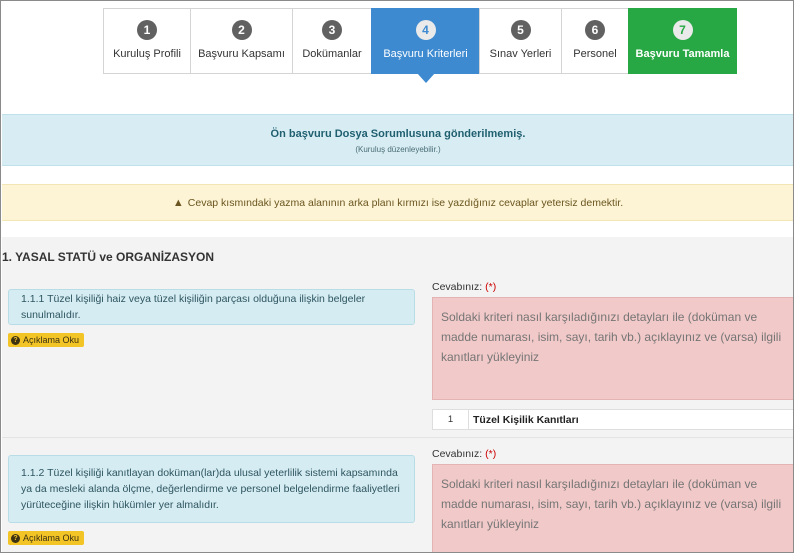  I want to click on info-alert-subtitle: (Kuruluş düzenleyebilir.), so click(398, 149).